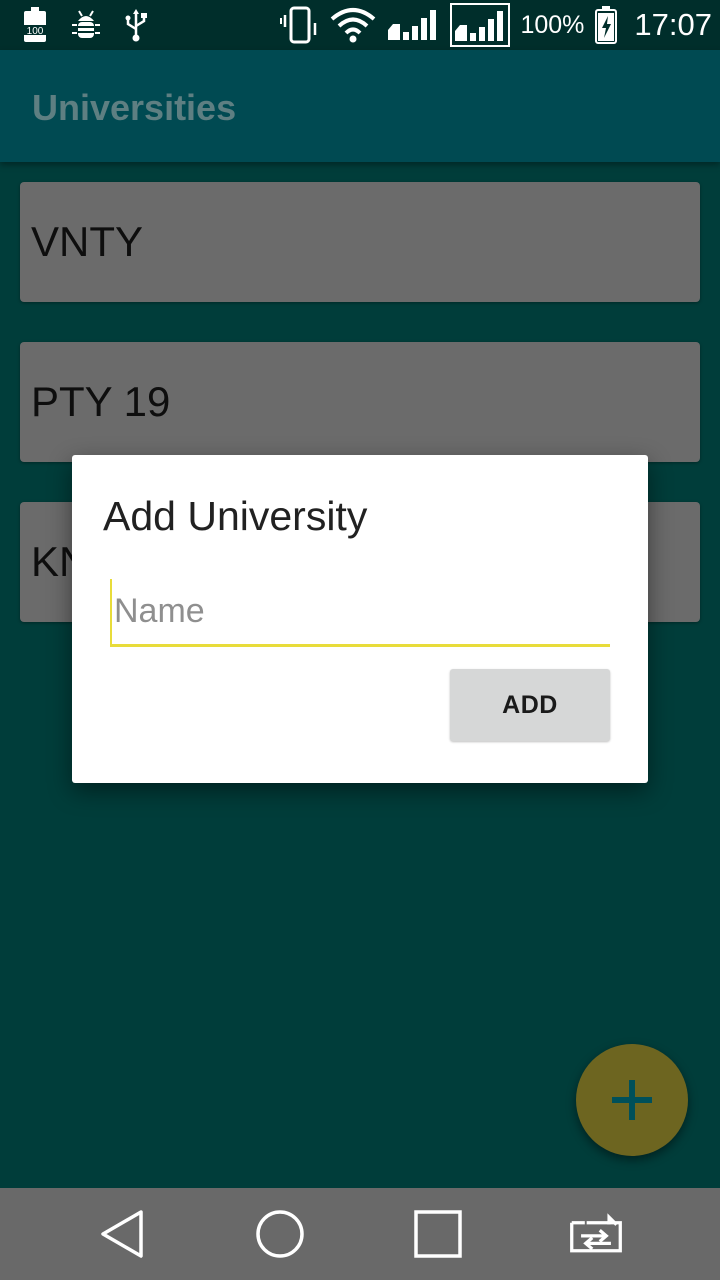 The width and height of the screenshot is (720, 1280). I want to click on recents-icon, so click(438, 1234).